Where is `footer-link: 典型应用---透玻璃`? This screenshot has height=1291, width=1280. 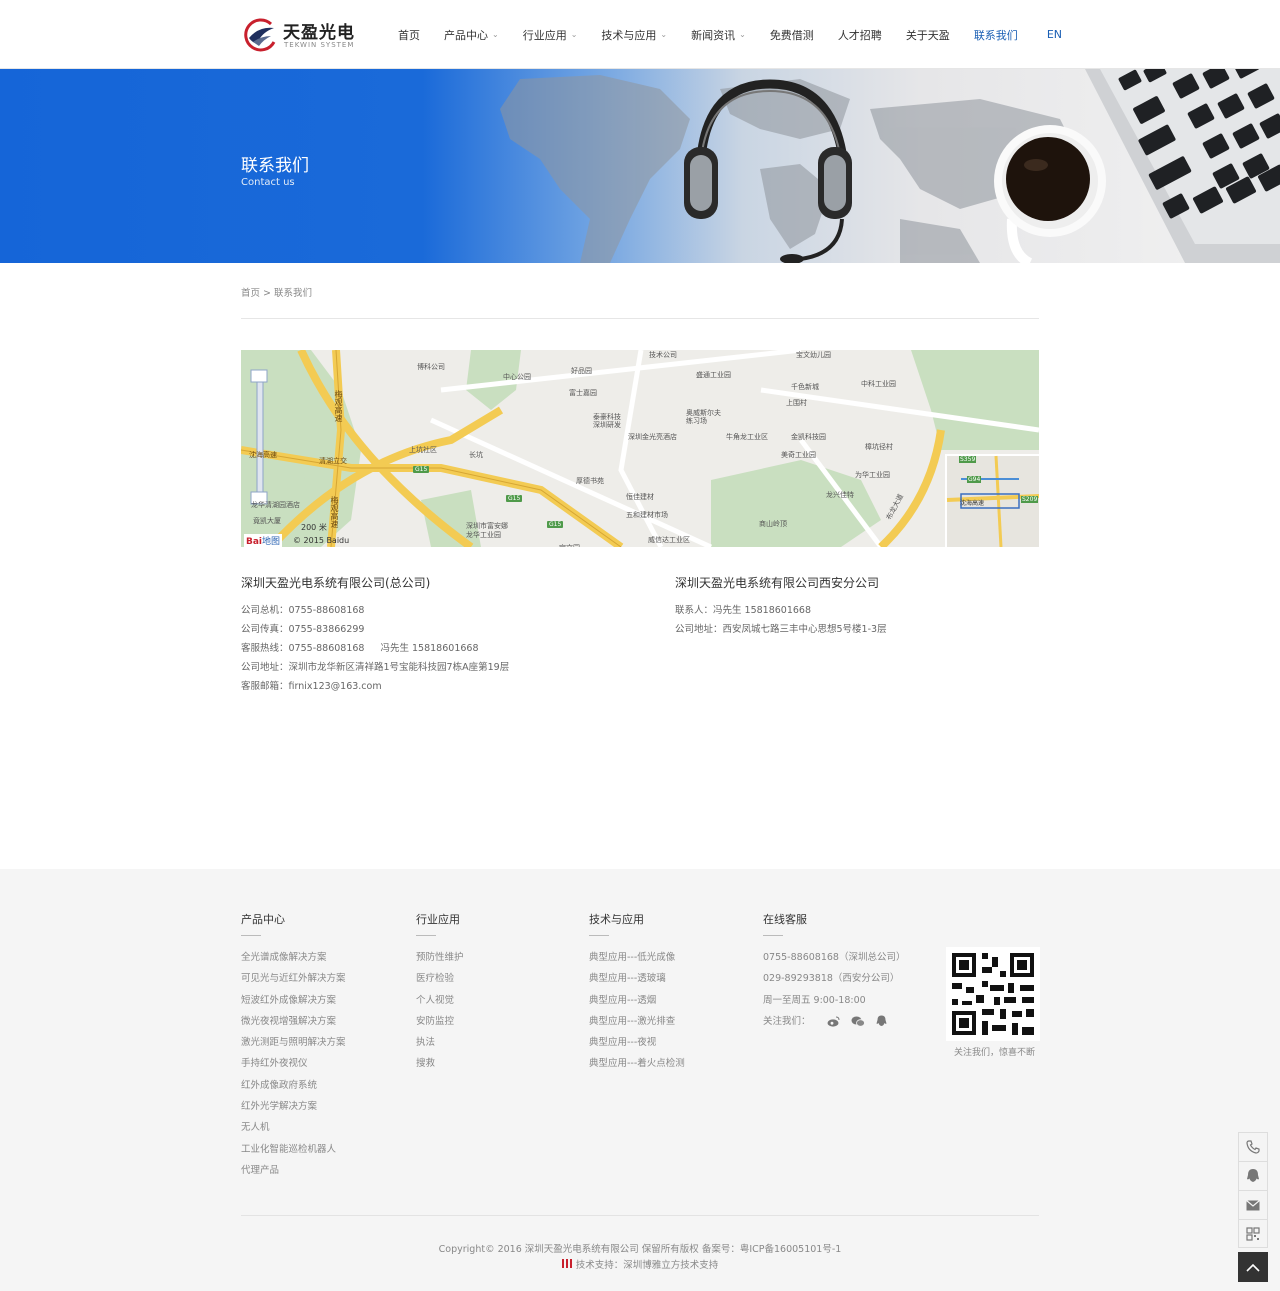 footer-link: 典型应用---透玻璃 is located at coordinates (637, 982).